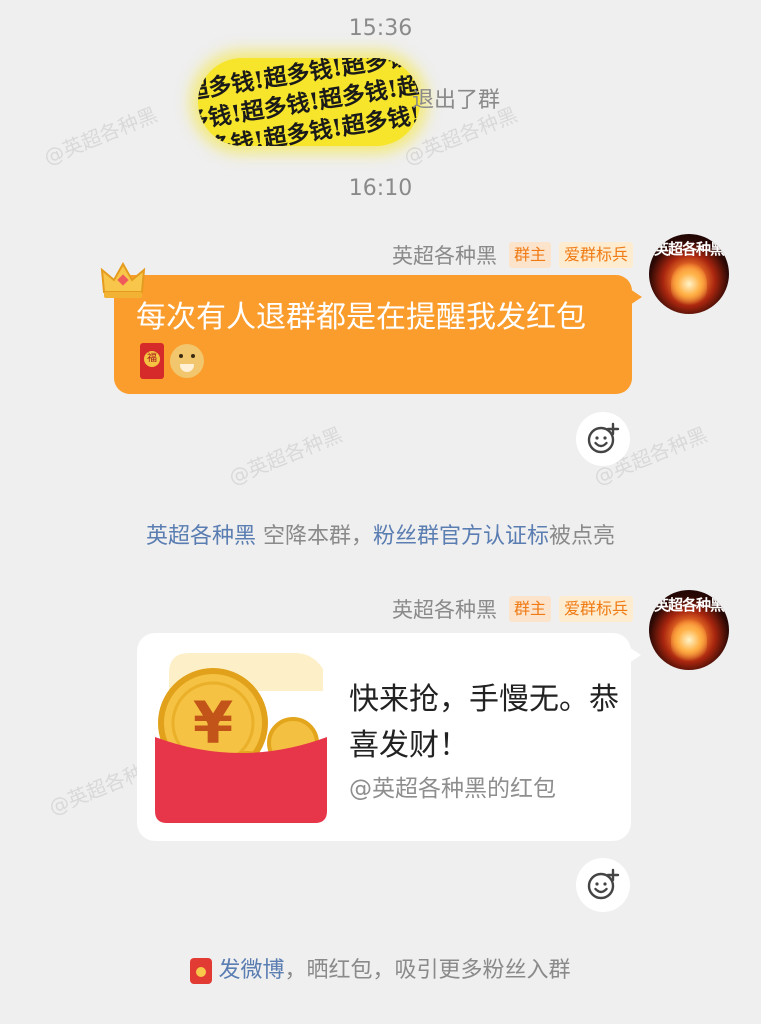 The width and height of the screenshot is (761, 1024). Describe the element at coordinates (123, 280) in the screenshot. I see `crown-icon` at that location.